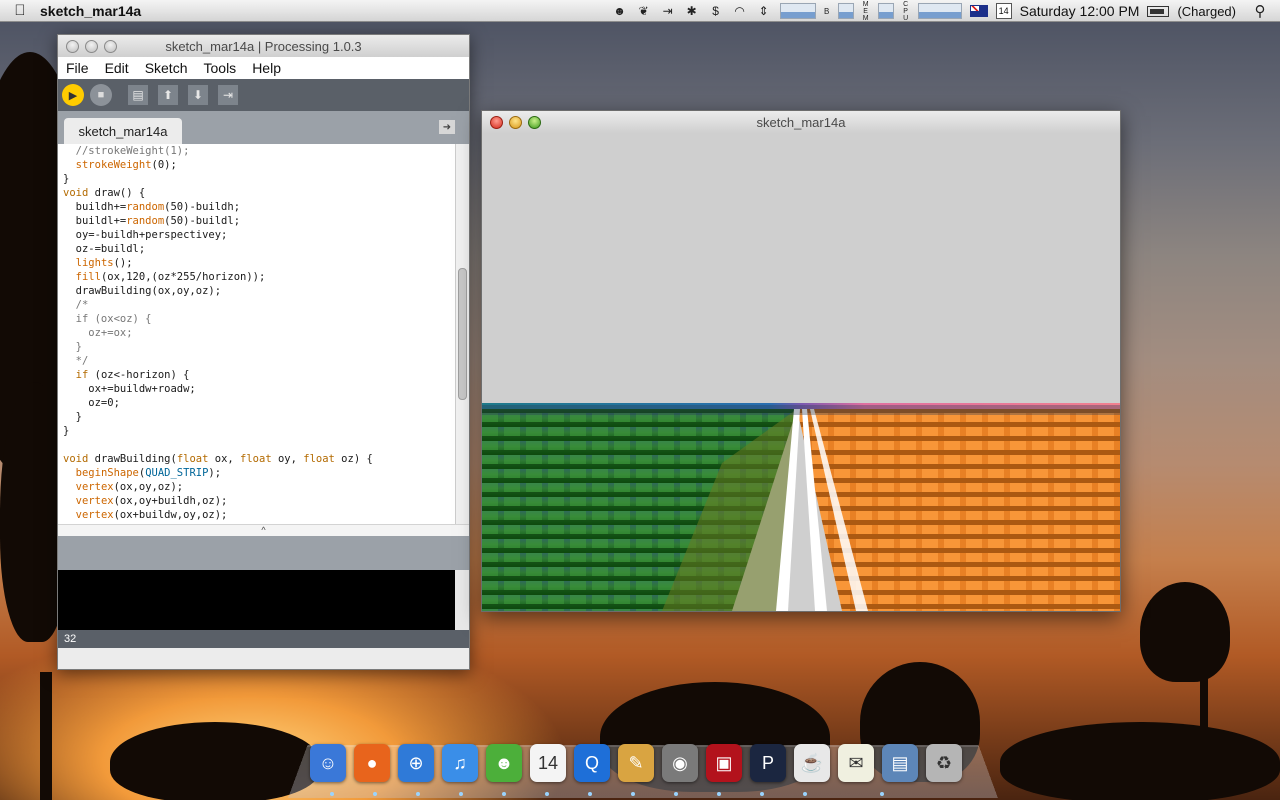  What do you see at coordinates (266, 193) in the screenshot?
I see `code-line: void draw() {` at bounding box center [266, 193].